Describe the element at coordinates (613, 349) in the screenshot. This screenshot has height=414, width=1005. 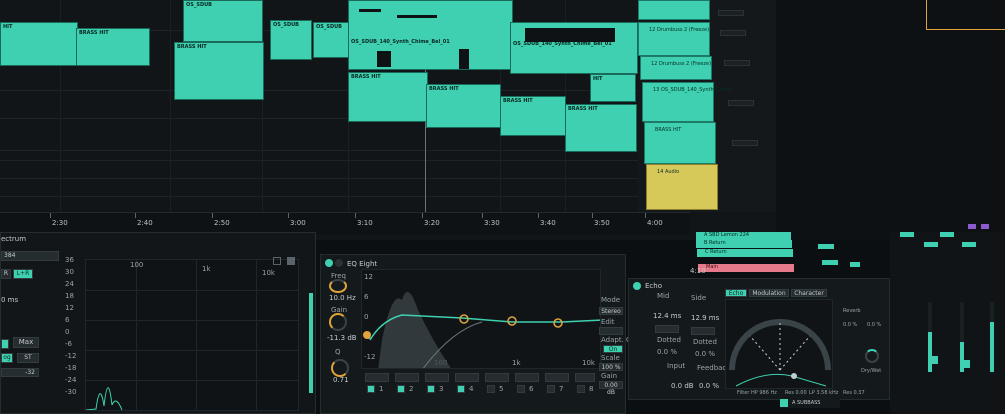
I see `adapt-q-button: On` at that location.